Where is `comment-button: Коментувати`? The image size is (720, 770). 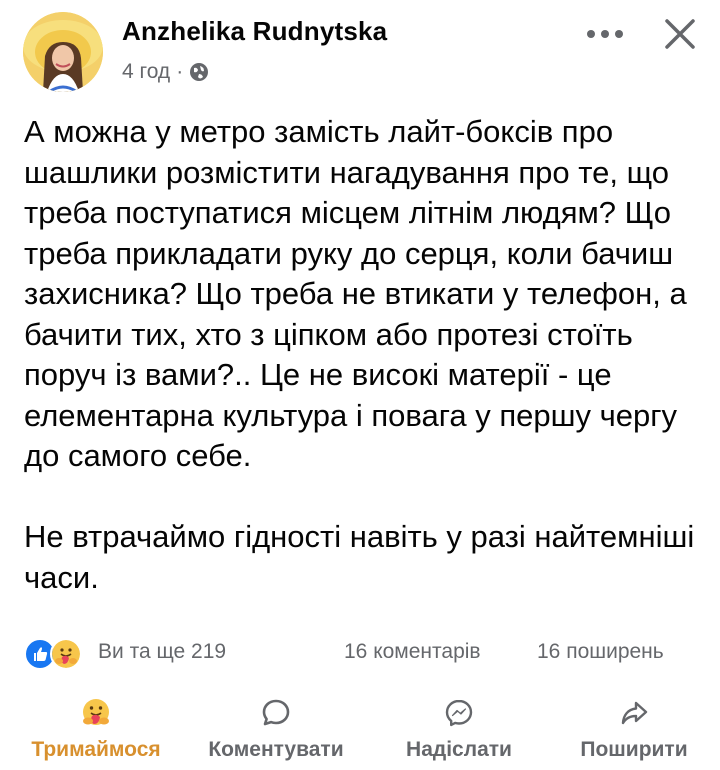 comment-button: Коментувати is located at coordinates (276, 730).